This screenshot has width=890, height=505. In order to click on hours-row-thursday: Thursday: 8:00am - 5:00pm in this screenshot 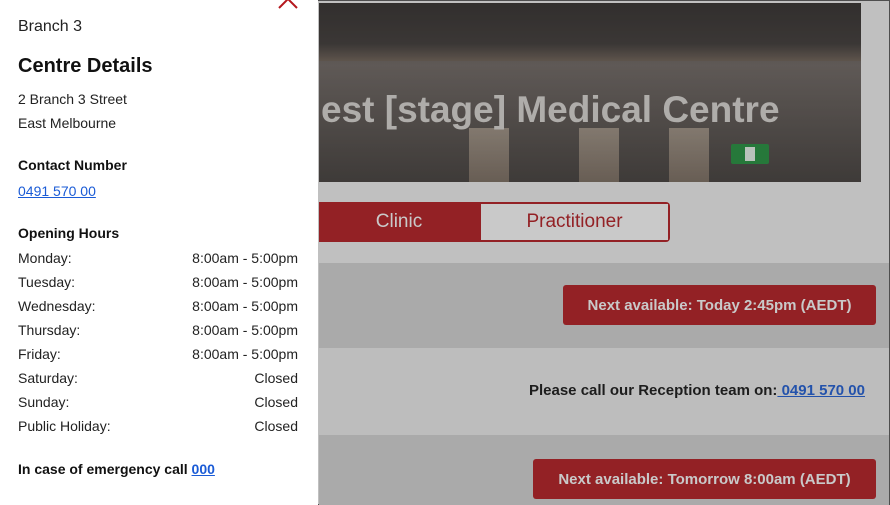, I will do `click(158, 334)`.